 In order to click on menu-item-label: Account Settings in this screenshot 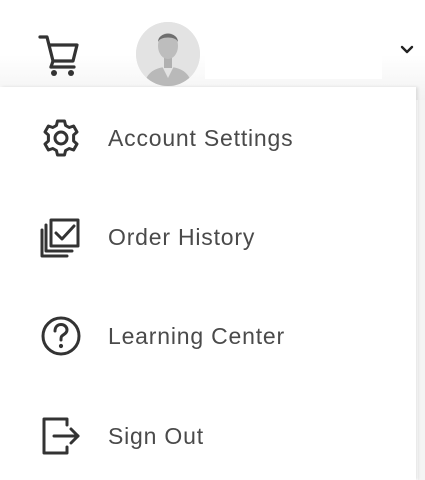, I will do `click(201, 138)`.